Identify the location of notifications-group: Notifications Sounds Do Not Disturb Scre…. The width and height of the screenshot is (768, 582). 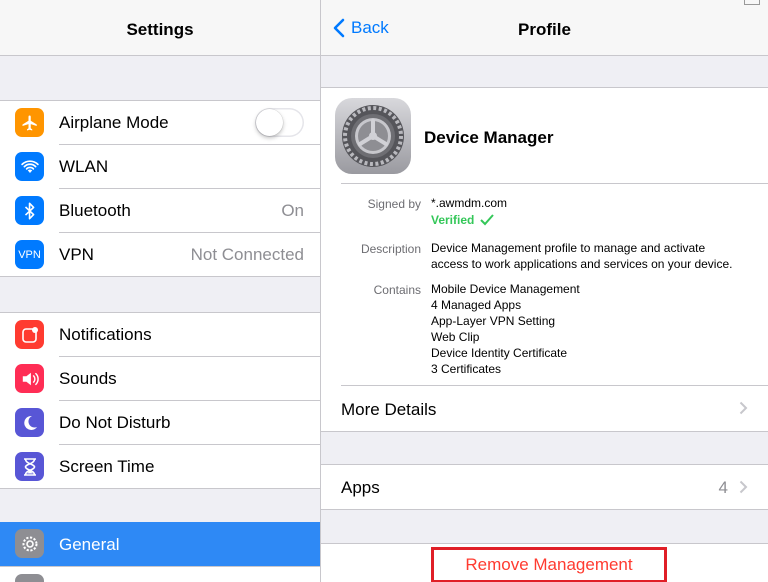
(160, 400).